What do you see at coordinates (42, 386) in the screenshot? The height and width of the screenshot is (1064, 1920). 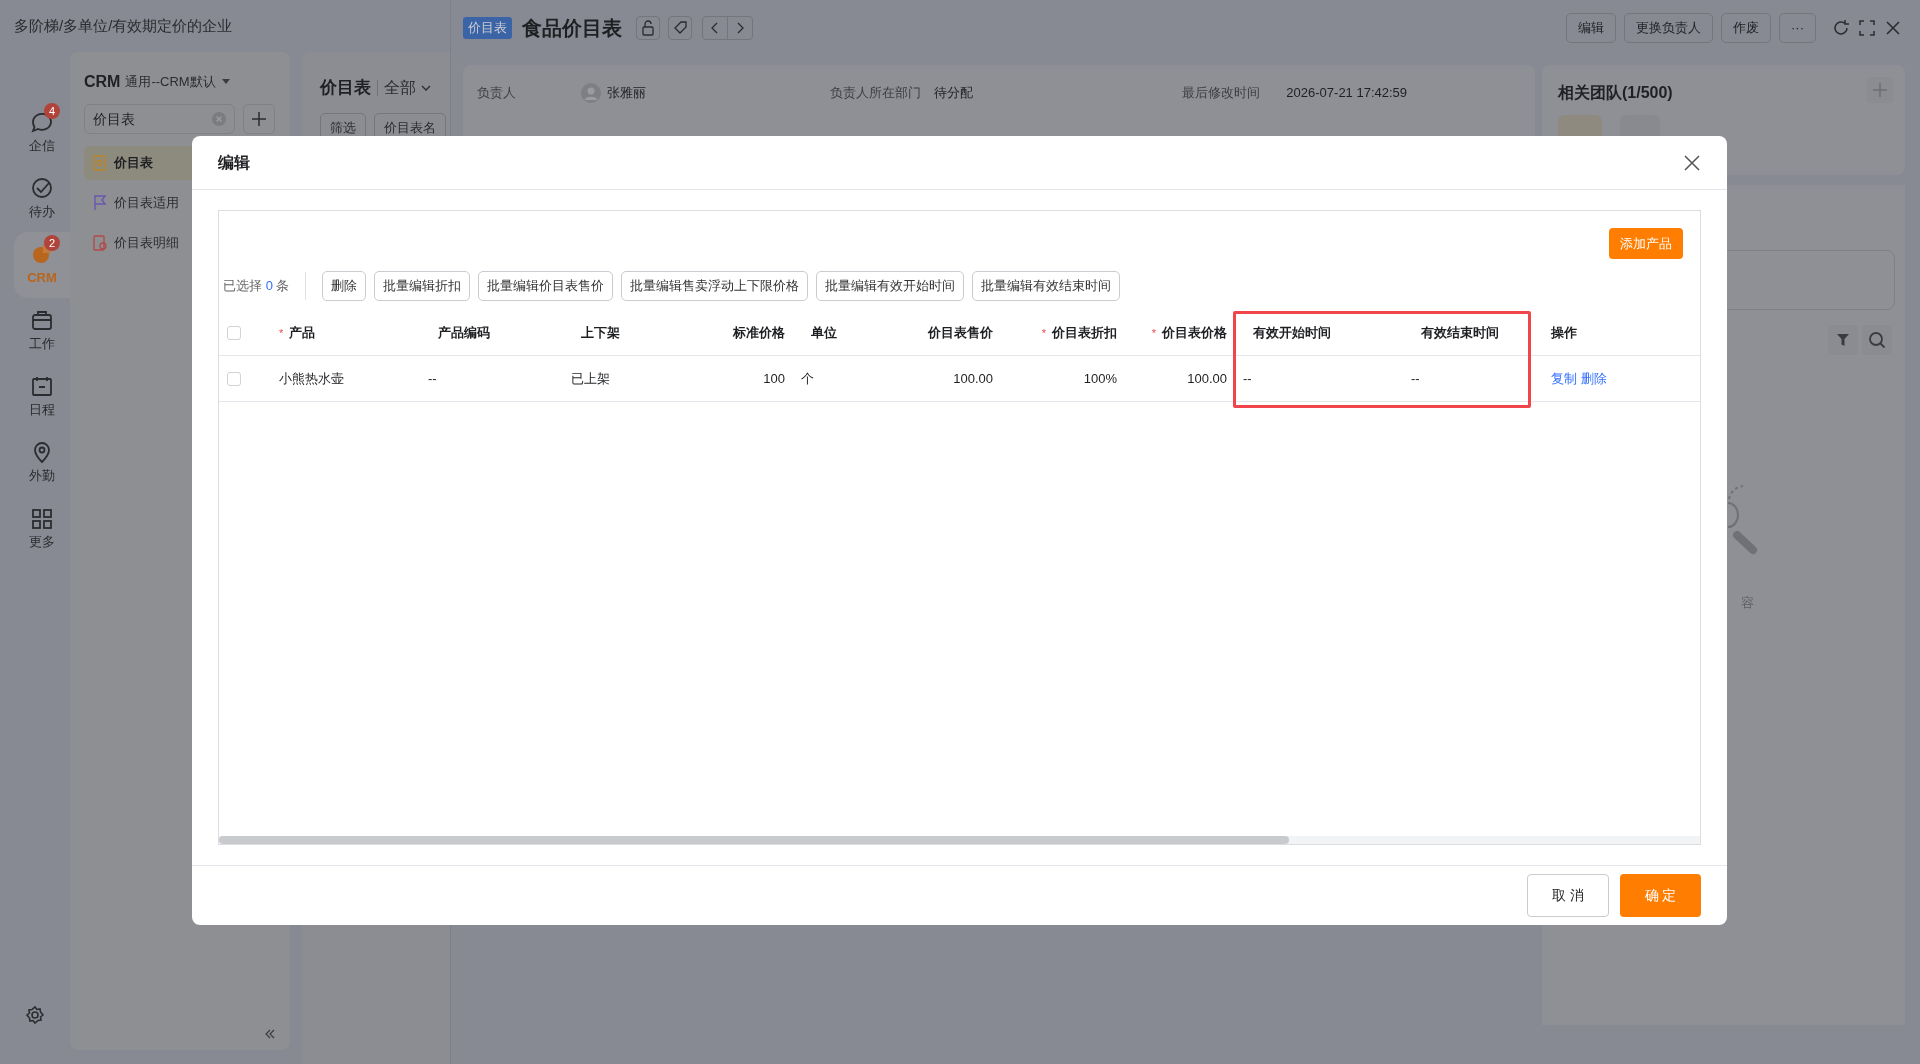 I see `calendar-icon` at bounding box center [42, 386].